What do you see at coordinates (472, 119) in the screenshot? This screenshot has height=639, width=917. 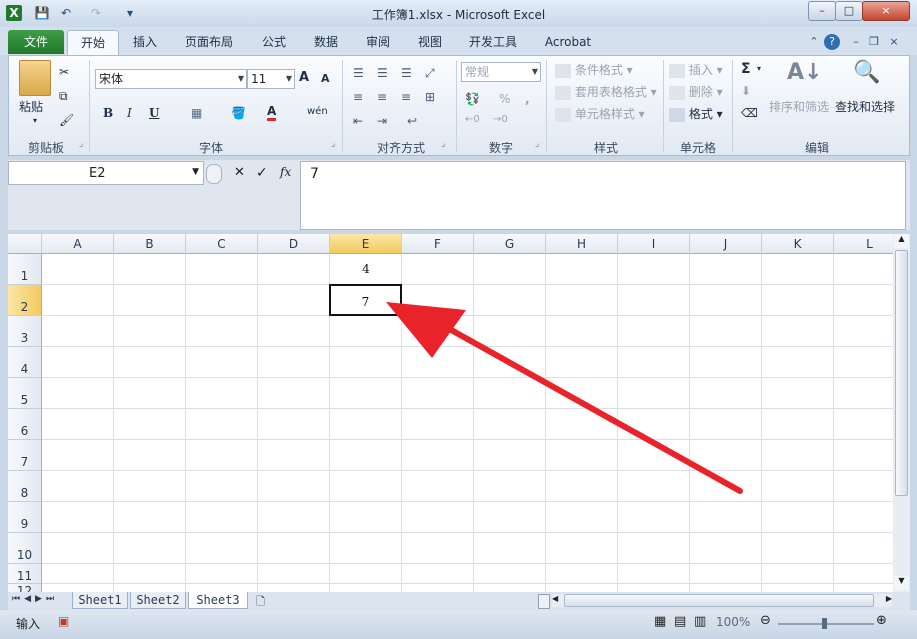 I see `increase-decimal-icon: ←0` at bounding box center [472, 119].